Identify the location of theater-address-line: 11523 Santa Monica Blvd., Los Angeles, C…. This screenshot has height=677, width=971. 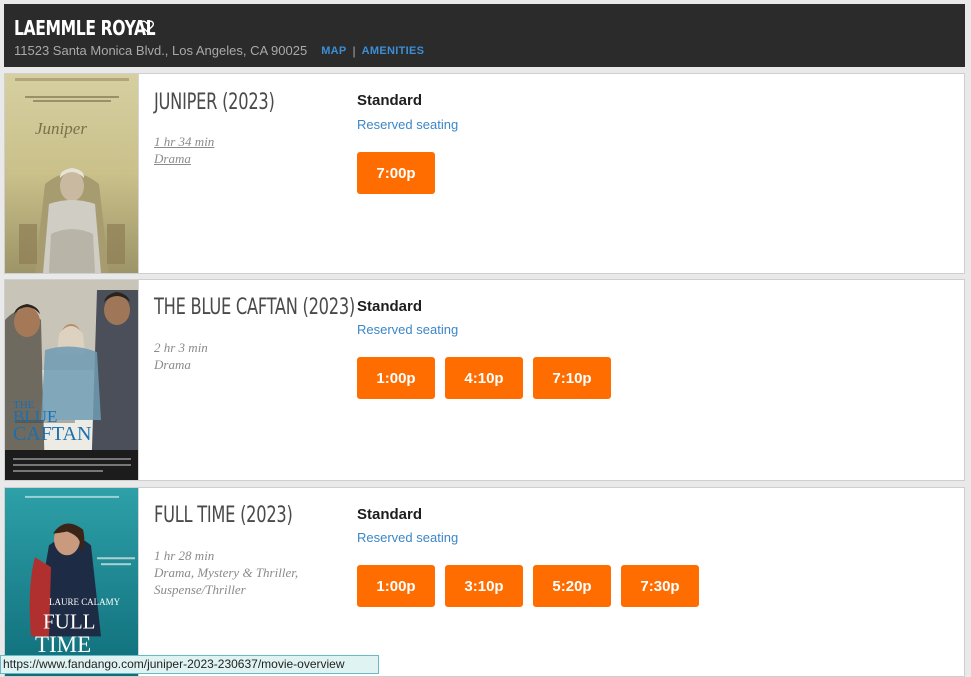
(219, 50).